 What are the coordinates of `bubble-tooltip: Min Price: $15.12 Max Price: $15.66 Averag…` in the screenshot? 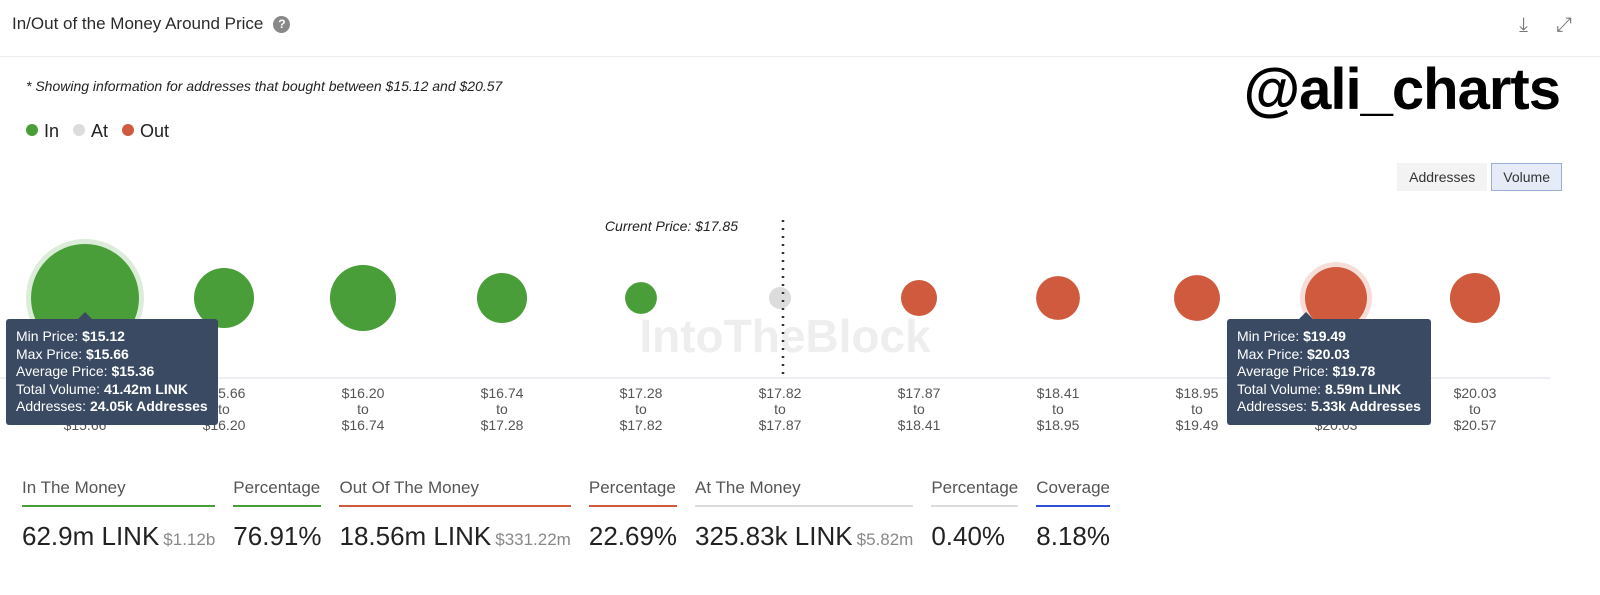 It's located at (112, 368).